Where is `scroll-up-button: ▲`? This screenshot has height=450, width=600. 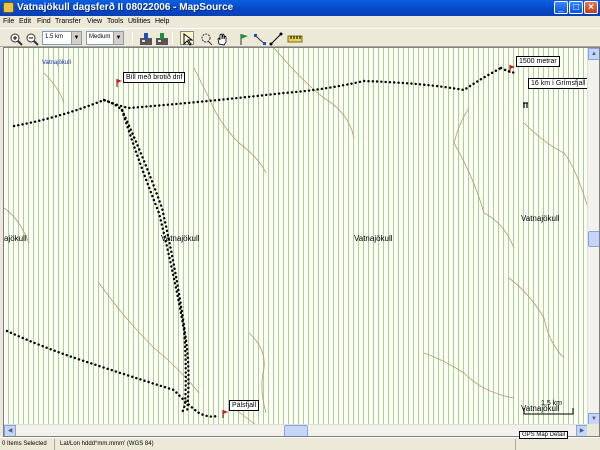 scroll-up-button: ▲ is located at coordinates (593, 54).